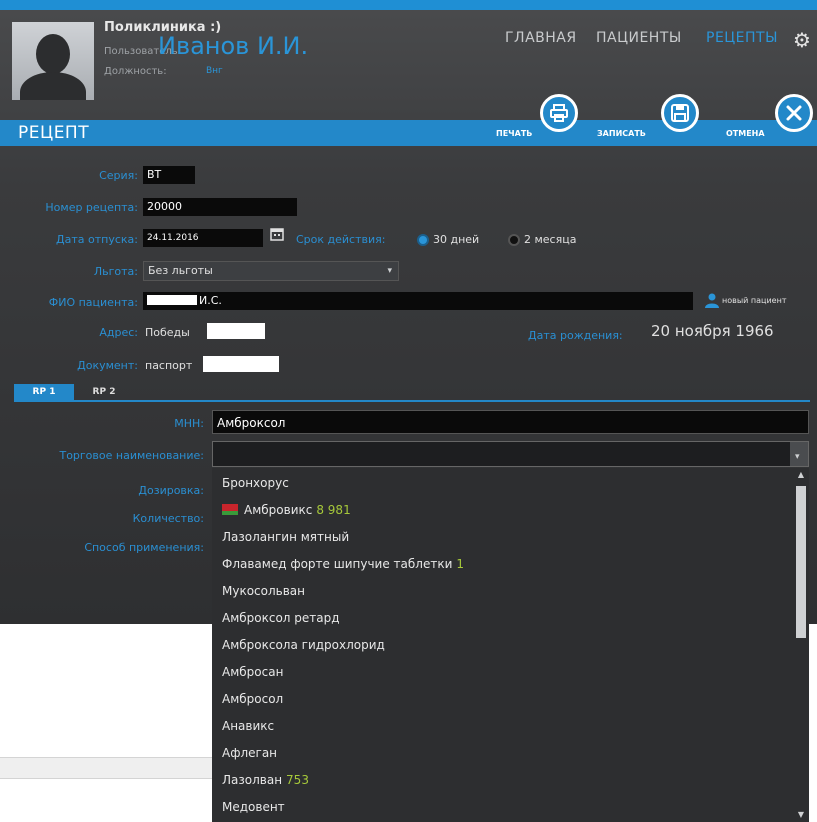 Image resolution: width=817 pixels, height=822 pixels. What do you see at coordinates (510, 483) in the screenshot?
I see `list-item: Бронхорус` at bounding box center [510, 483].